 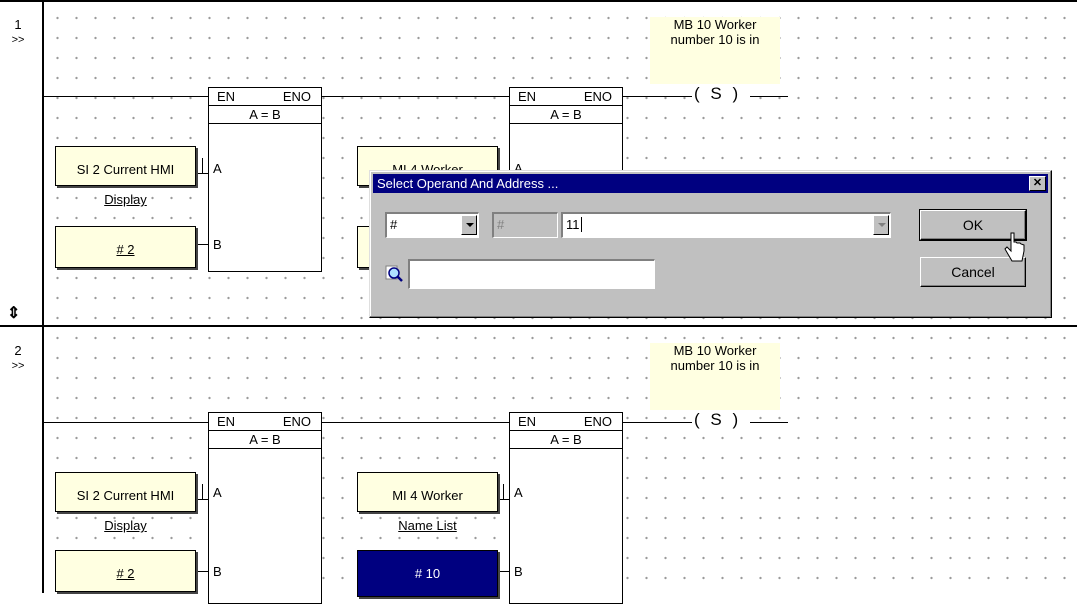 I want to click on operand-value: # 10, so click(x=427, y=573).